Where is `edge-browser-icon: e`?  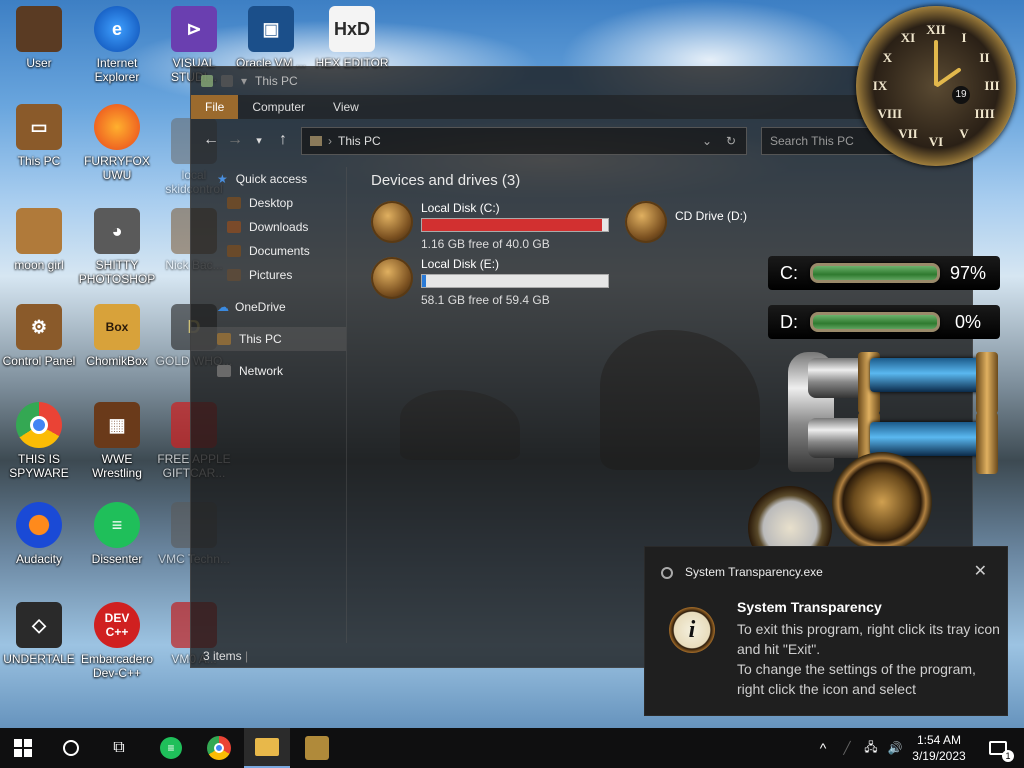 edge-browser-icon: e is located at coordinates (117, 29).